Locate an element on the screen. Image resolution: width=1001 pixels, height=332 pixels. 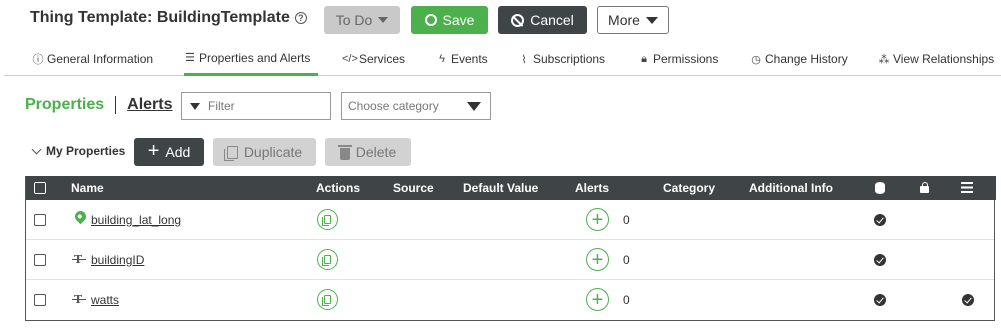
add-label: Add is located at coordinates (178, 152).